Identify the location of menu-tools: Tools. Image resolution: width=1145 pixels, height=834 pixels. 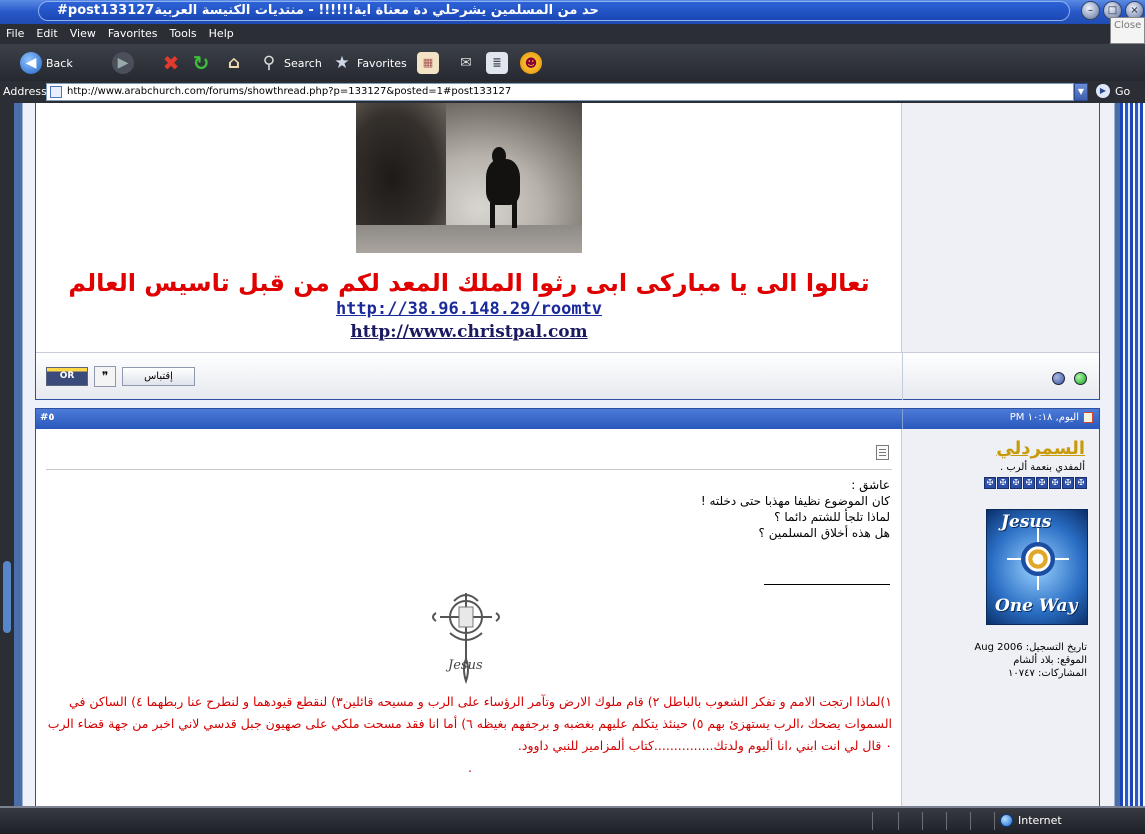
(183, 32).